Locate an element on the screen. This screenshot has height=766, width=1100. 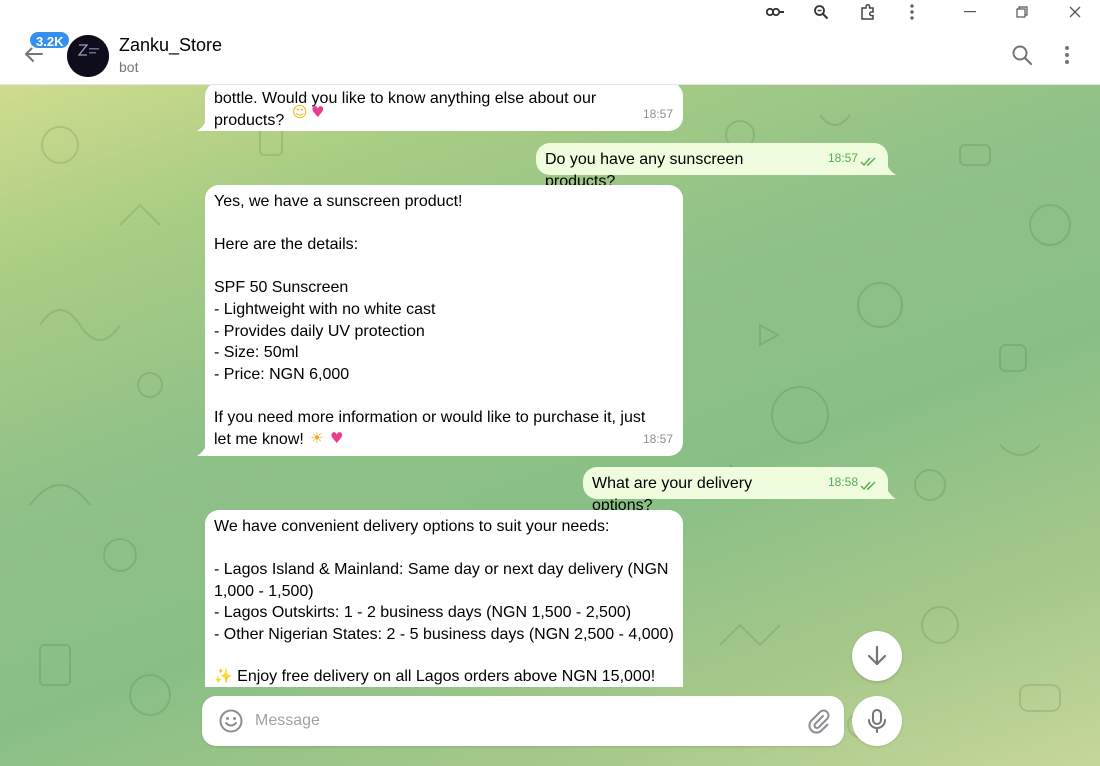
paperclip-icon is located at coordinates (819, 721).